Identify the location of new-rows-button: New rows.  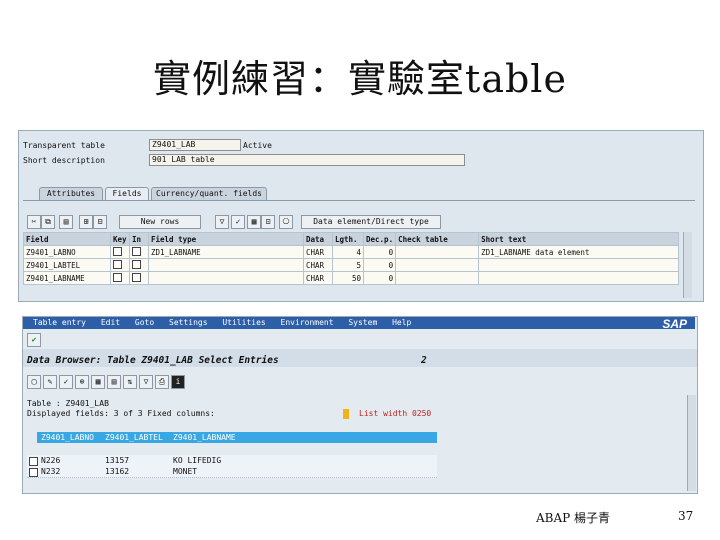
(160, 222).